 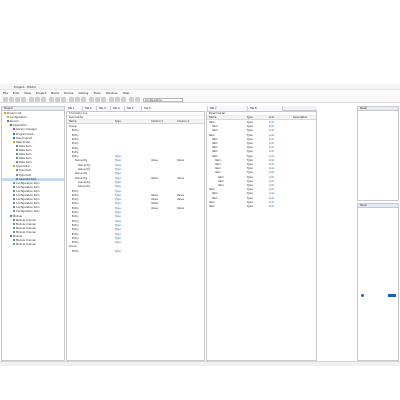 I want to click on tree-item: Data folder, so click(x=33, y=142).